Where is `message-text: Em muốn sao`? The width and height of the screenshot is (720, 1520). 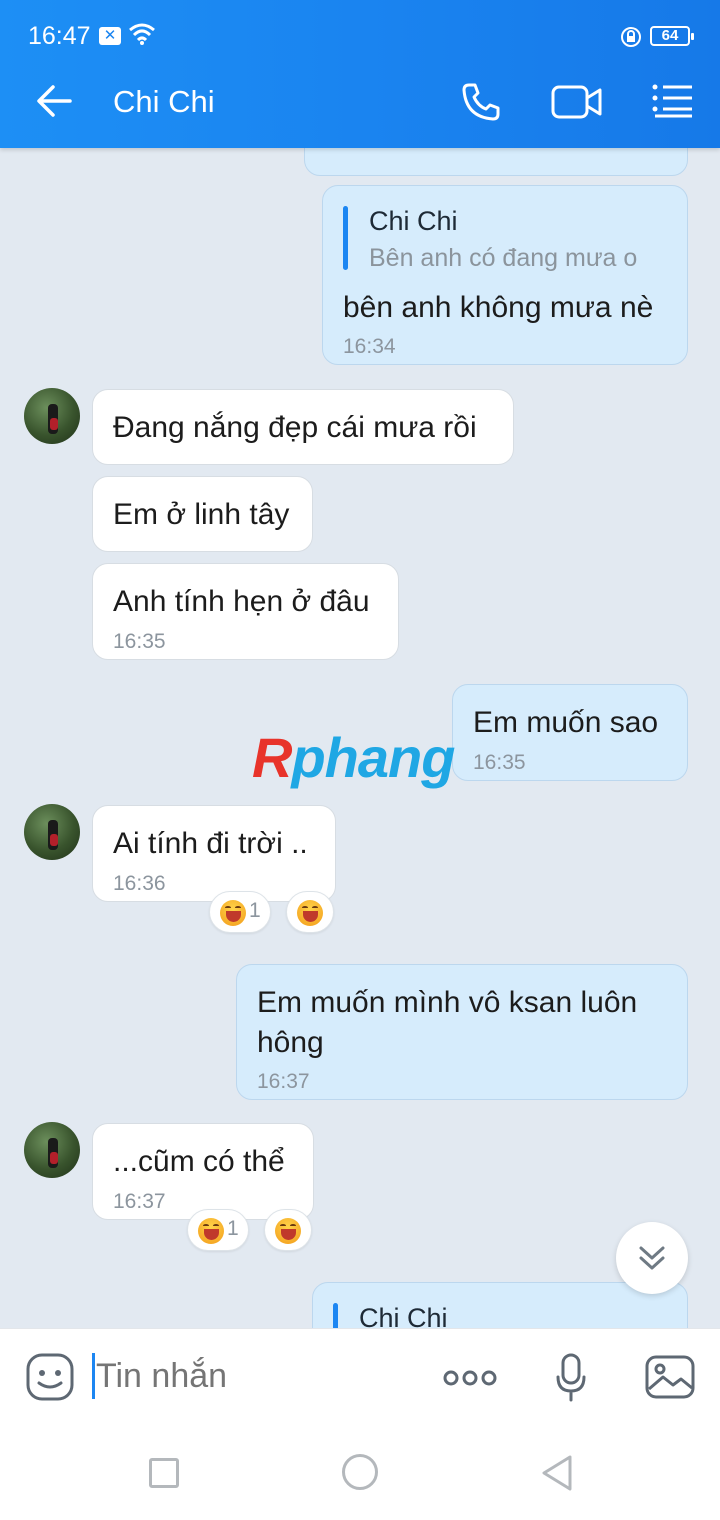 message-text: Em muốn sao is located at coordinates (566, 722).